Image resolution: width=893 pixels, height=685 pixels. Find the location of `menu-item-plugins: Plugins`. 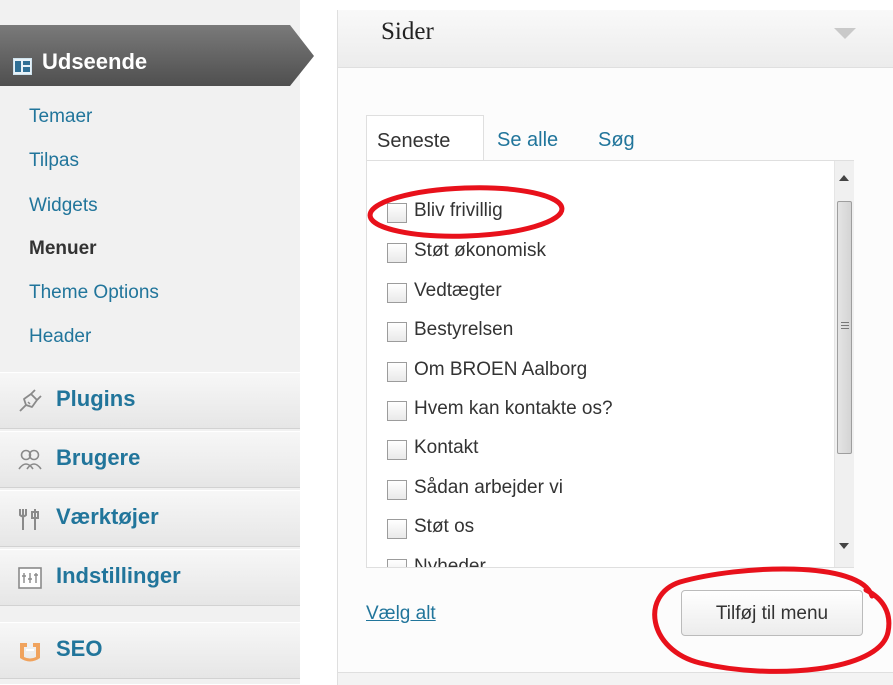

menu-item-plugins: Plugins is located at coordinates (150, 400).